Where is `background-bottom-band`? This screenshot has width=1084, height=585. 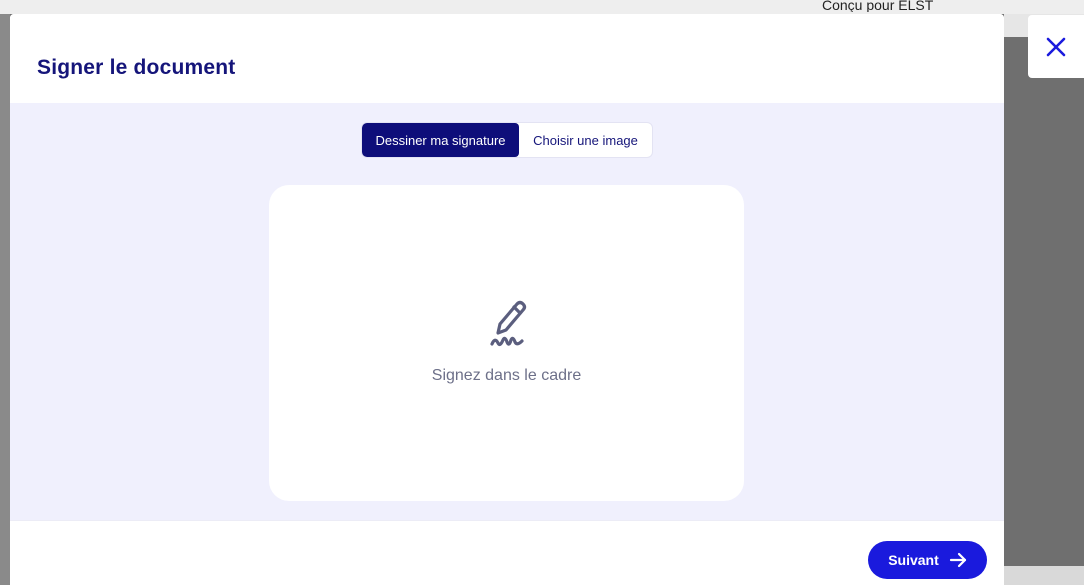 background-bottom-band is located at coordinates (1044, 575).